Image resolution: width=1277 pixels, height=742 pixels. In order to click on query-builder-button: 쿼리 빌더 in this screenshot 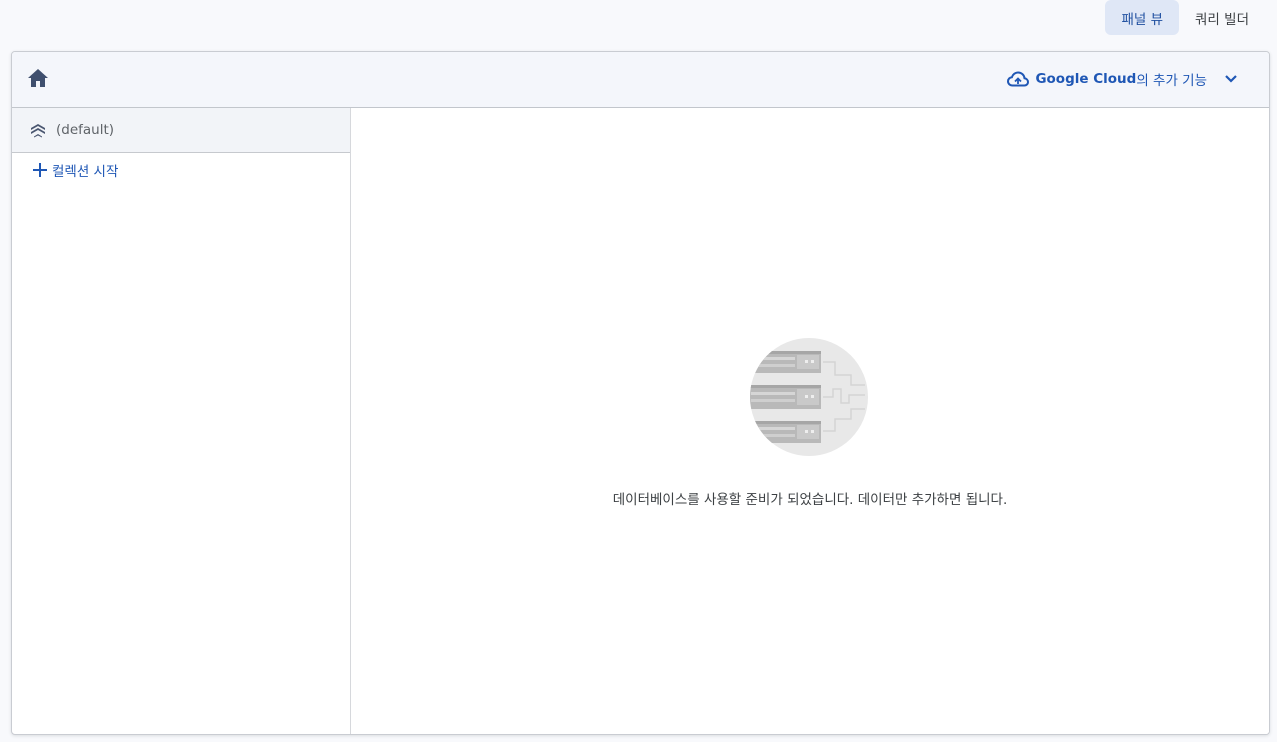, I will do `click(1222, 17)`.